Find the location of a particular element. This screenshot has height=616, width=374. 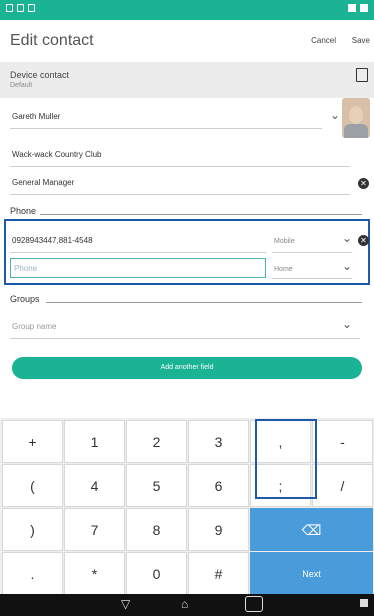

phone-section-rule is located at coordinates (201, 214).